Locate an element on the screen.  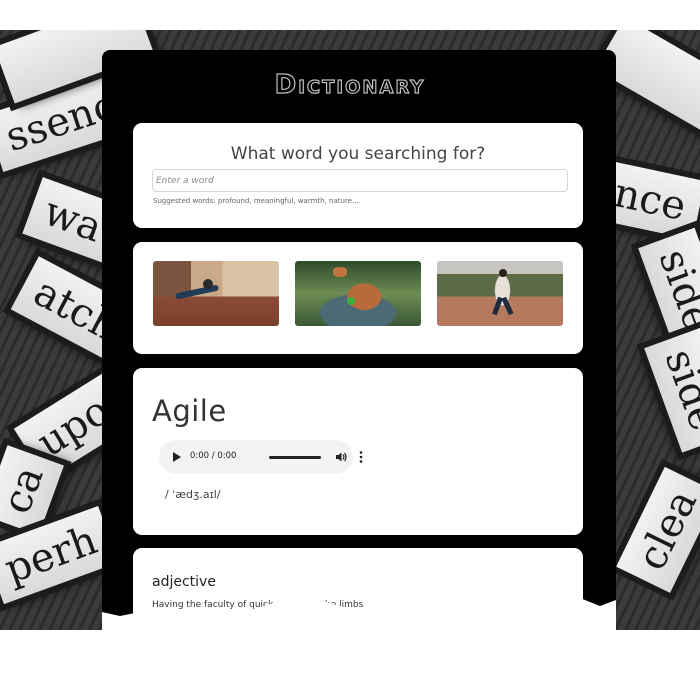
pronunciation-audio-player: 0:00 / 0:00 is located at coordinates (261, 457).